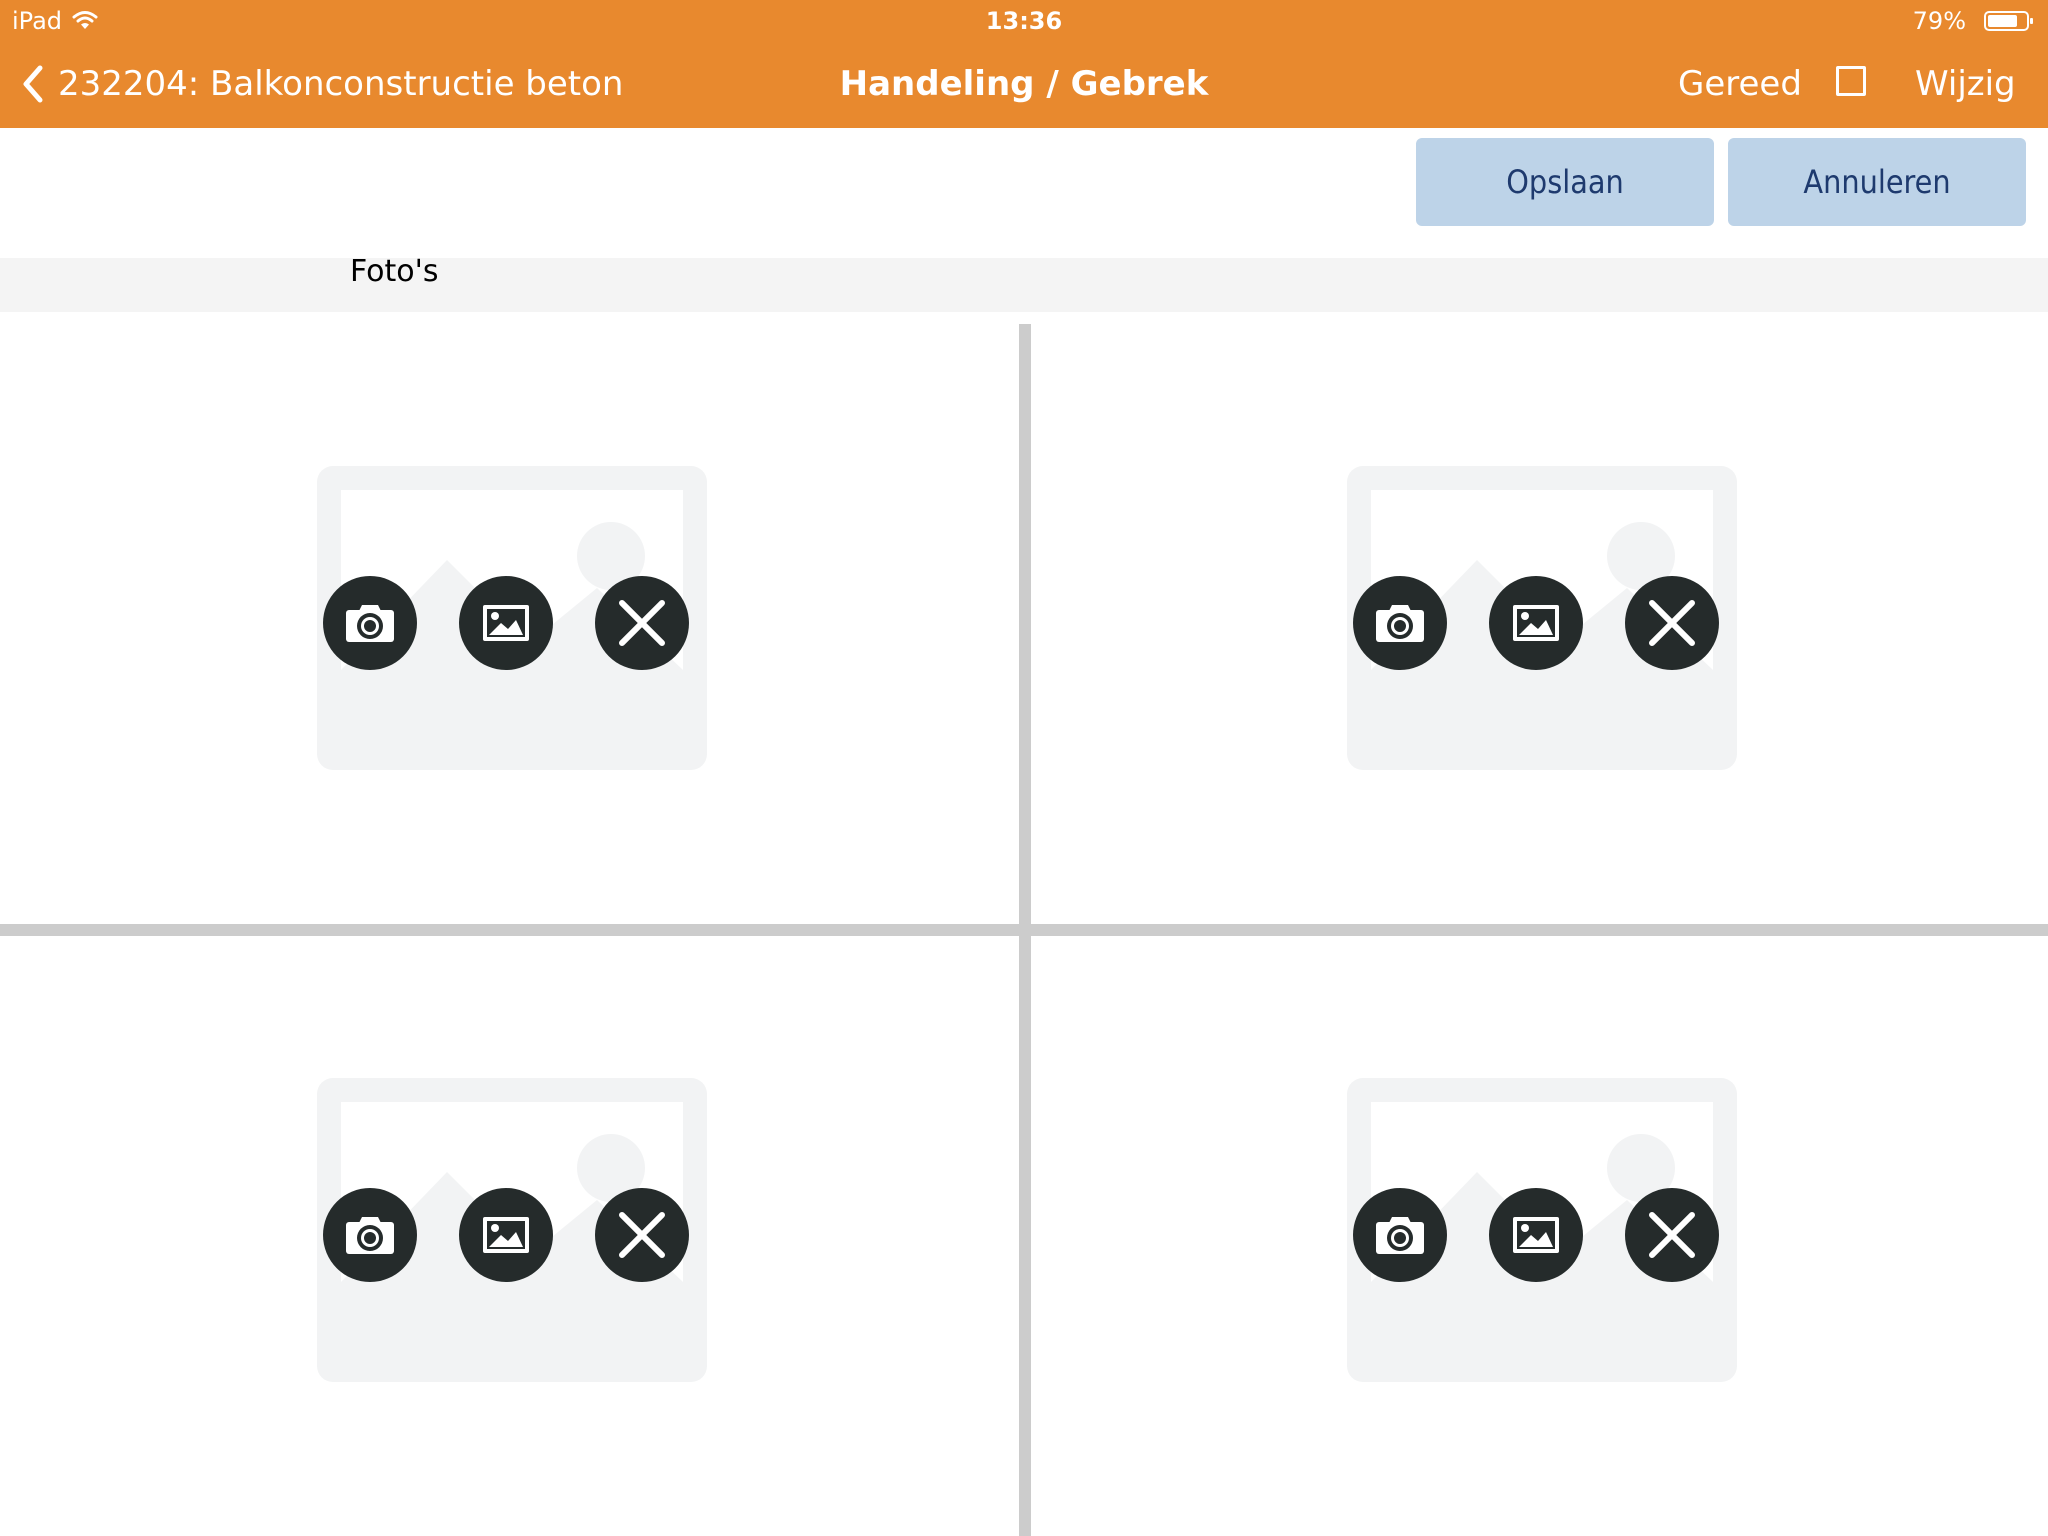 The height and width of the screenshot is (1536, 2048). I want to click on back-label: 232204: Balkonconstructie beton, so click(341, 84).